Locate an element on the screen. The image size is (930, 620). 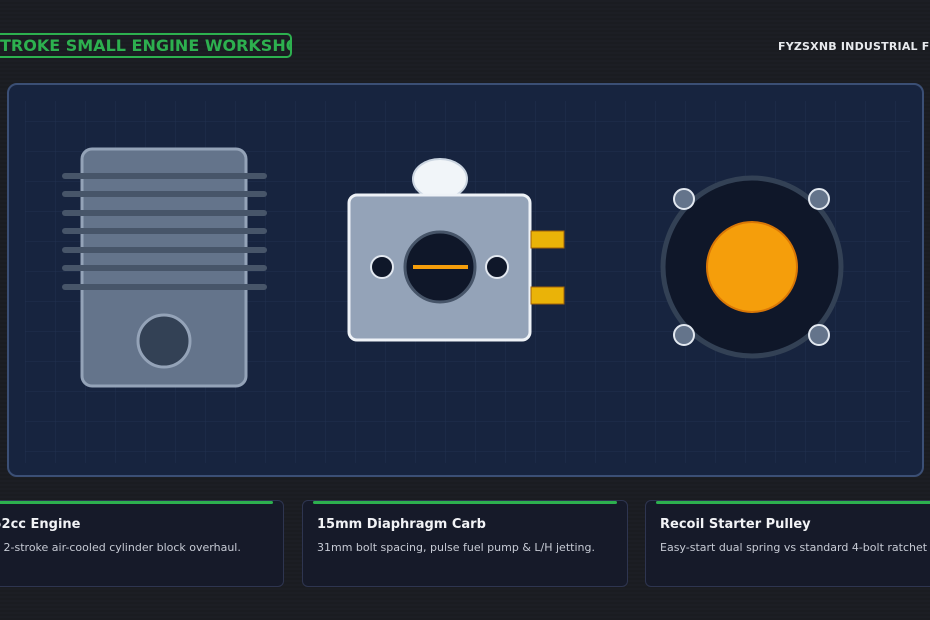
org-label: FYZSXNB INDUSTRIAL FIEL is located at coordinates (854, 46).